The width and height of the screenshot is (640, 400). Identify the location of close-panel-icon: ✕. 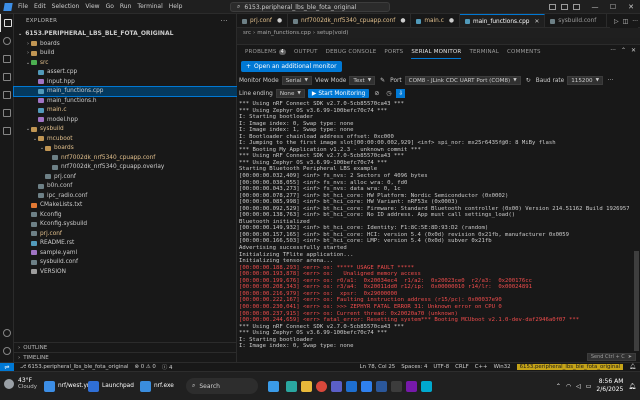
(633, 50).